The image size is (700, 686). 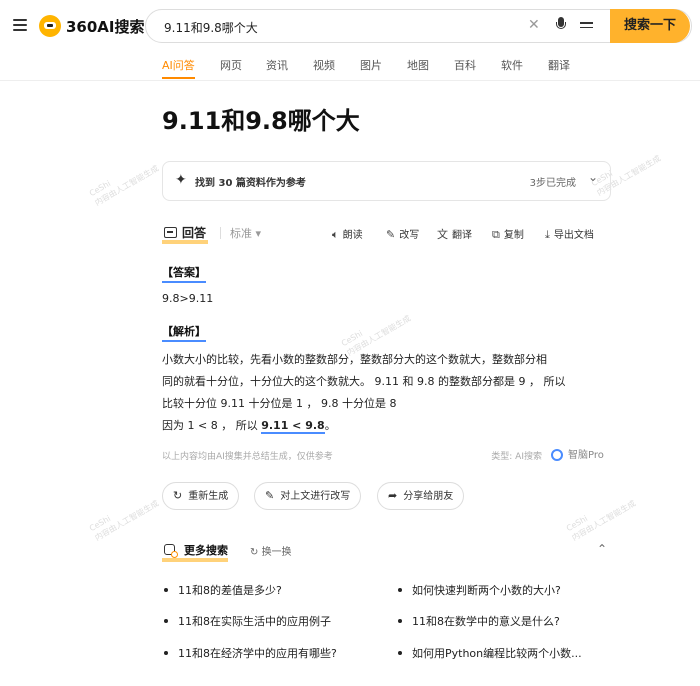 What do you see at coordinates (50, 26) in the screenshot?
I see `logo-icon` at bounding box center [50, 26].